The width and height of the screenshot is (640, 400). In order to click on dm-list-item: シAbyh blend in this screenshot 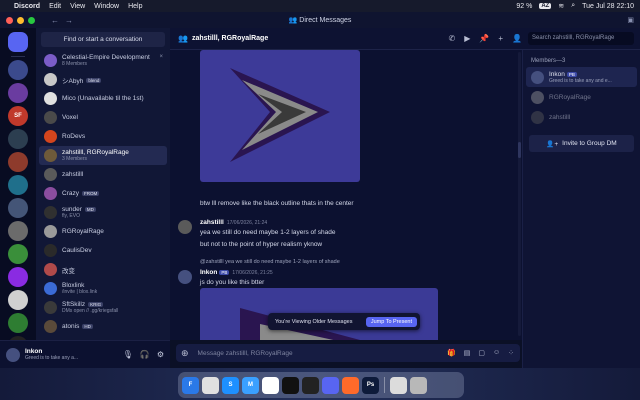, I will do `click(103, 79)`.